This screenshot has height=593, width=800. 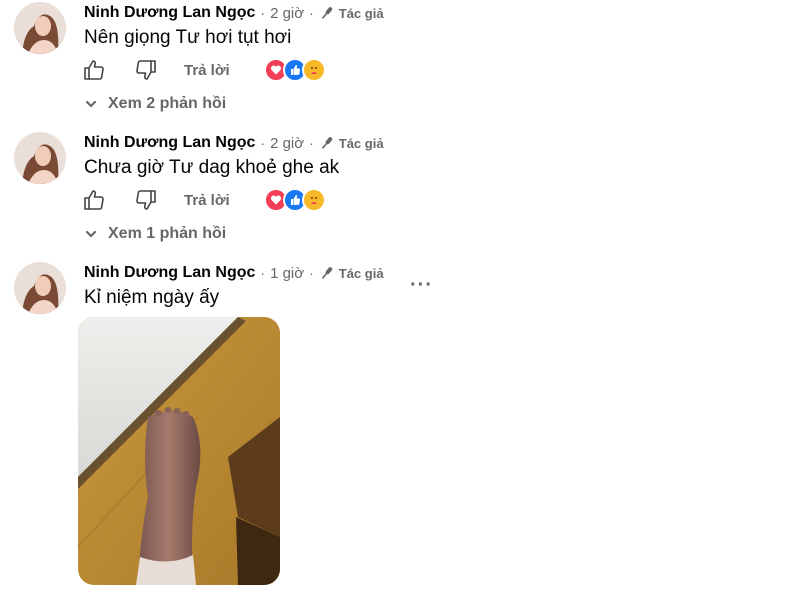 I want to click on comment-text: Kỉ niệm ngày ấy, so click(x=152, y=297).